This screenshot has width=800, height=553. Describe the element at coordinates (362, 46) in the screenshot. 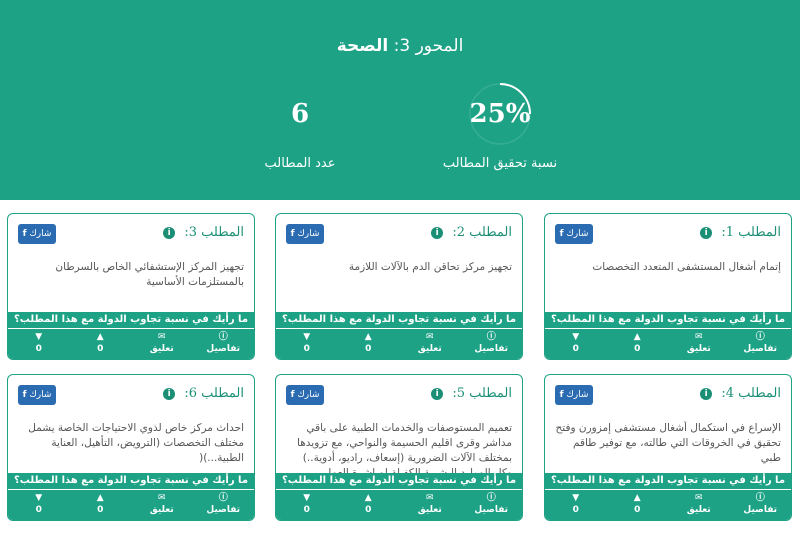

I see `title-name: الصحة` at that location.